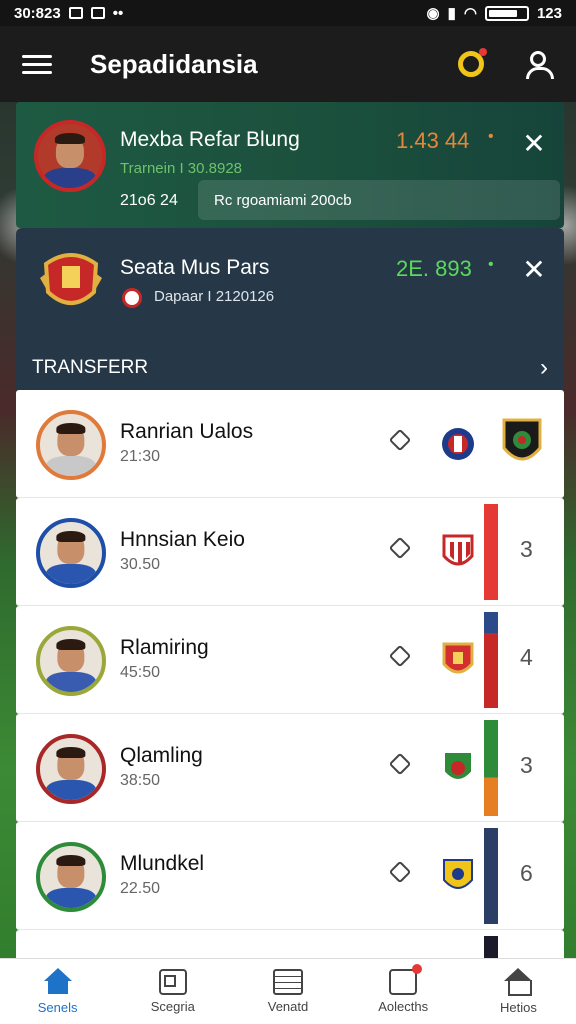 The height and width of the screenshot is (1024, 576). I want to click on card-time: 21o6 24, so click(149, 200).